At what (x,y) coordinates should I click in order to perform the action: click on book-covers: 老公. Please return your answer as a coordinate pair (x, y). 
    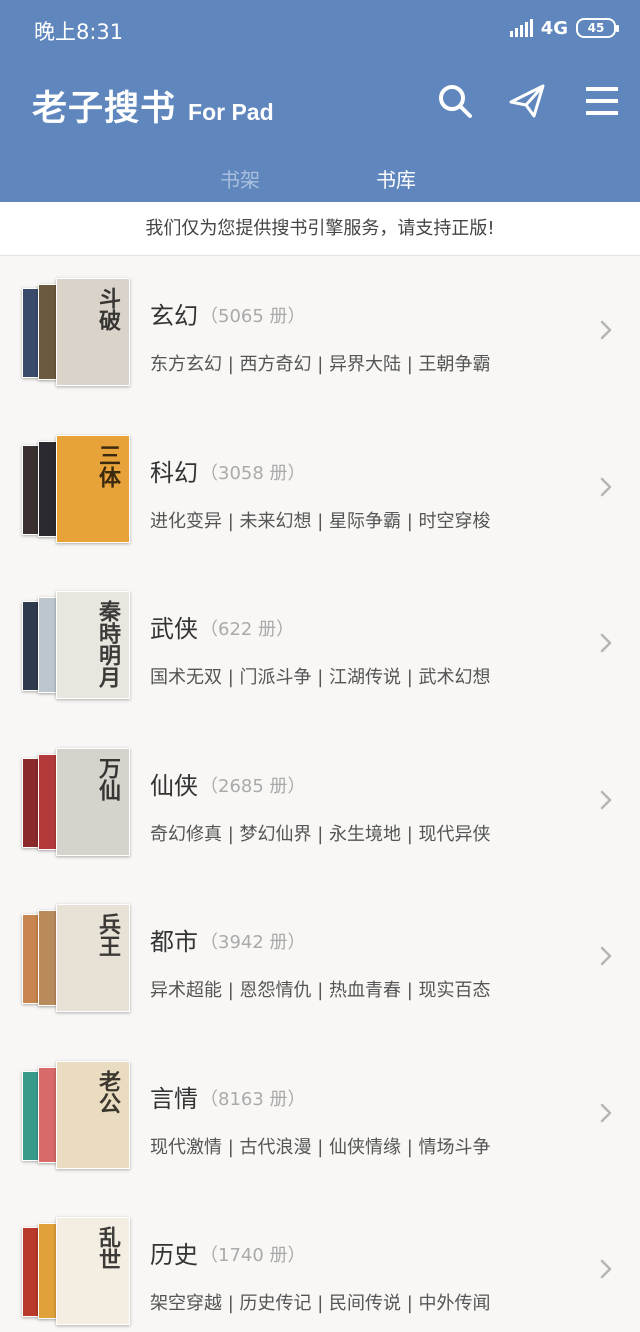
    Looking at the image, I should click on (77, 1114).